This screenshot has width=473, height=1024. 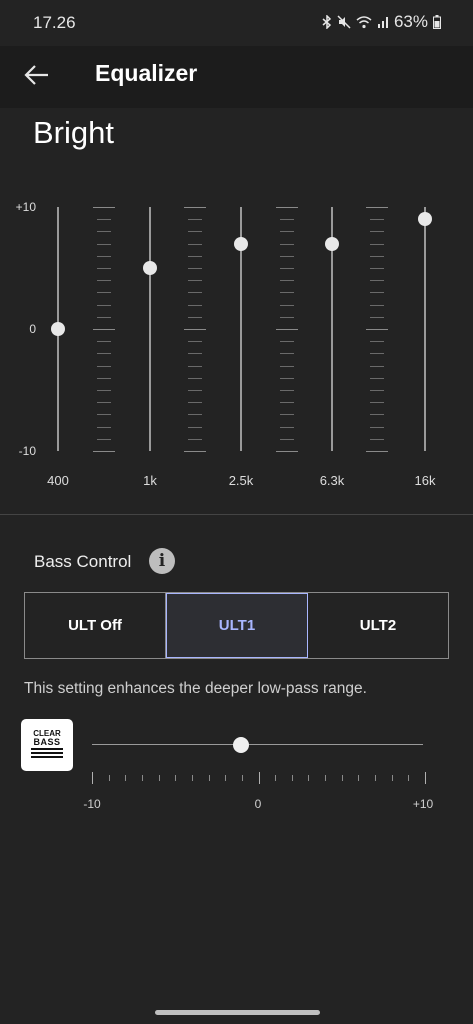 I want to click on clear-bass-label-mid: 0, so click(x=258, y=804).